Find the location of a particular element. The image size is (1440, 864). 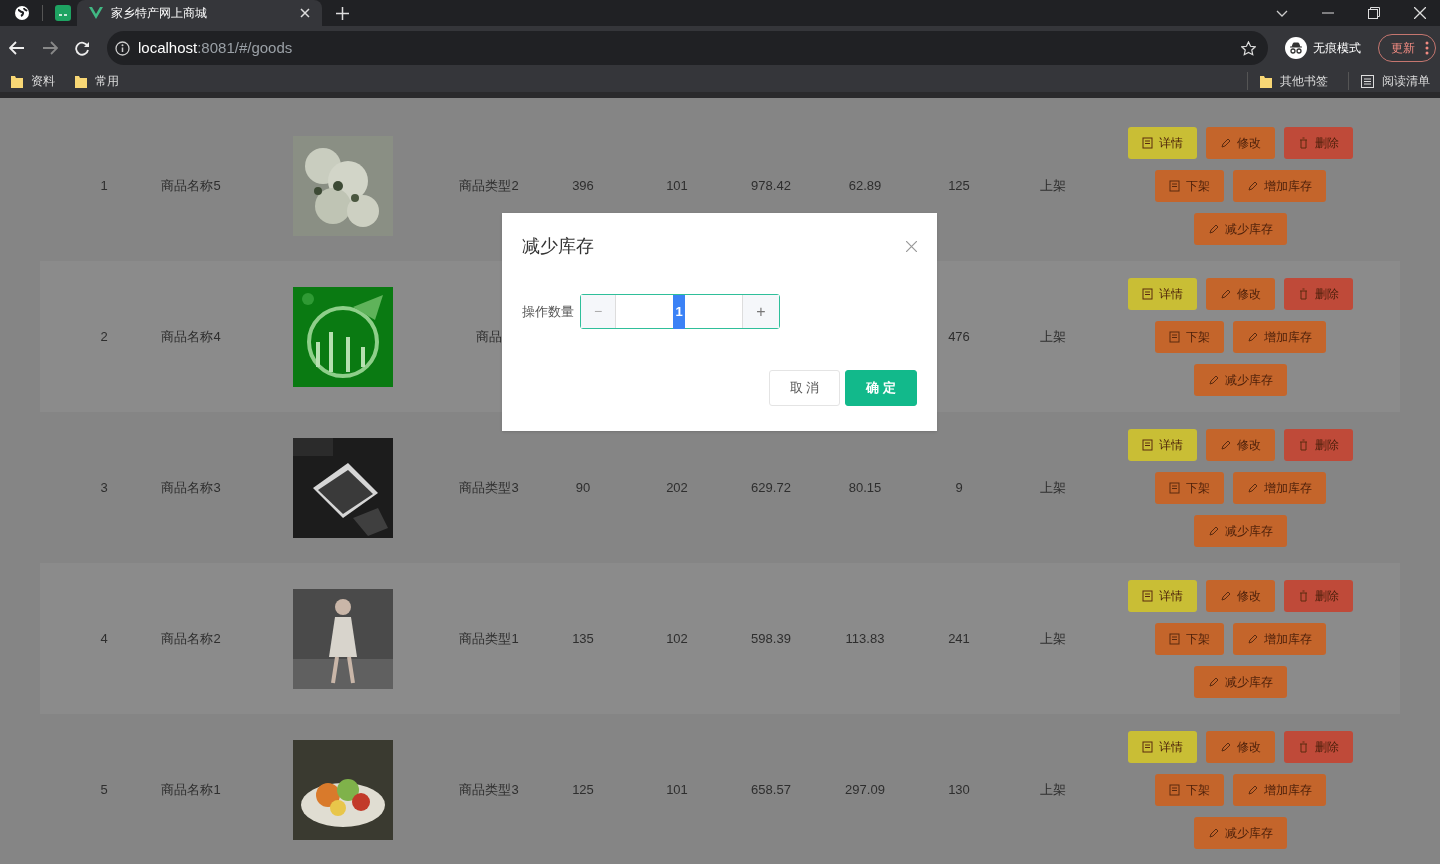

decrease-button: − is located at coordinates (598, 311).